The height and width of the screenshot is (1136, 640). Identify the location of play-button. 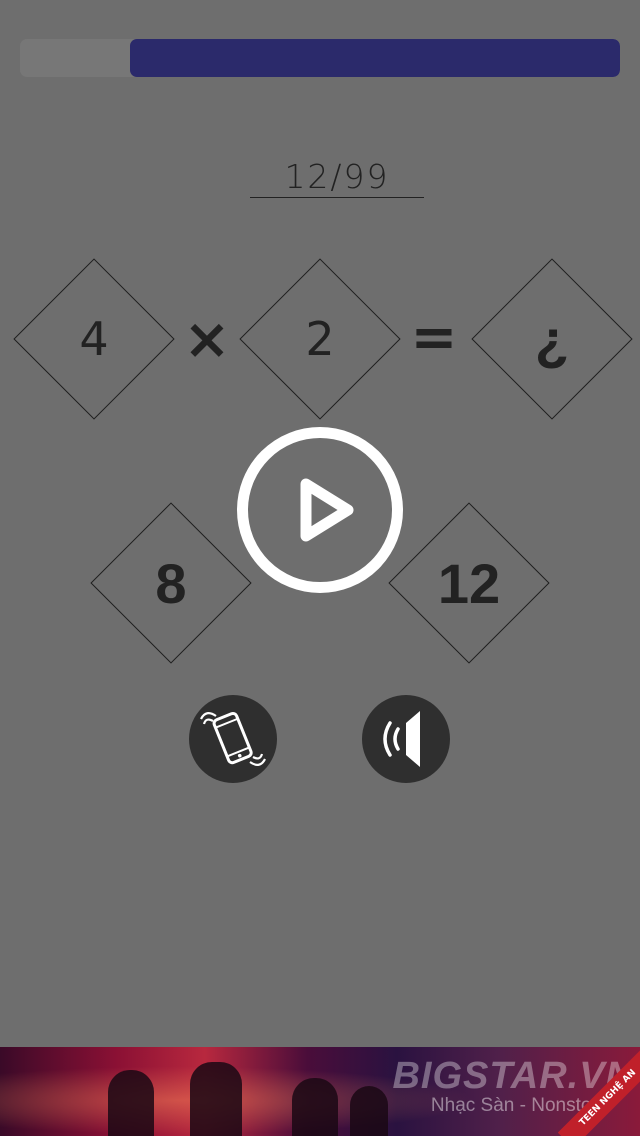
(320, 510).